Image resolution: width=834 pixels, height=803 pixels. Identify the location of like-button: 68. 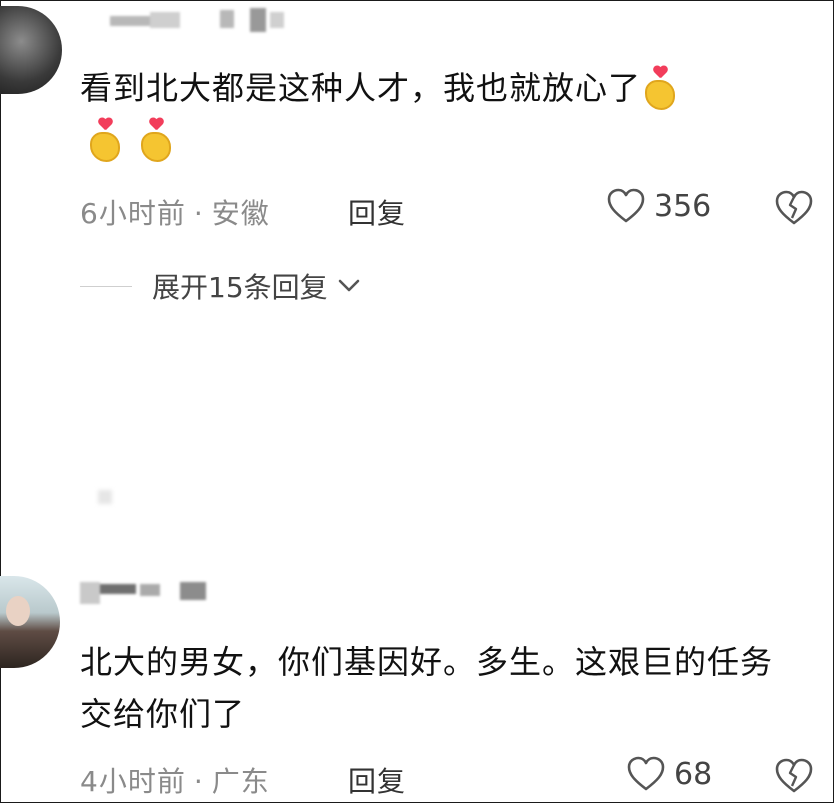
(669, 774).